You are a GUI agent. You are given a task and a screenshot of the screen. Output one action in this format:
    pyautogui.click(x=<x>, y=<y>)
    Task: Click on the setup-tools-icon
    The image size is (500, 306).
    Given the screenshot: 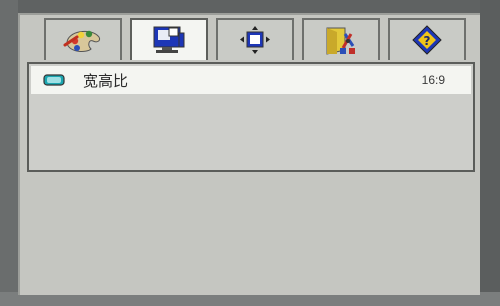 What is the action you would take?
    pyautogui.click(x=340, y=41)
    